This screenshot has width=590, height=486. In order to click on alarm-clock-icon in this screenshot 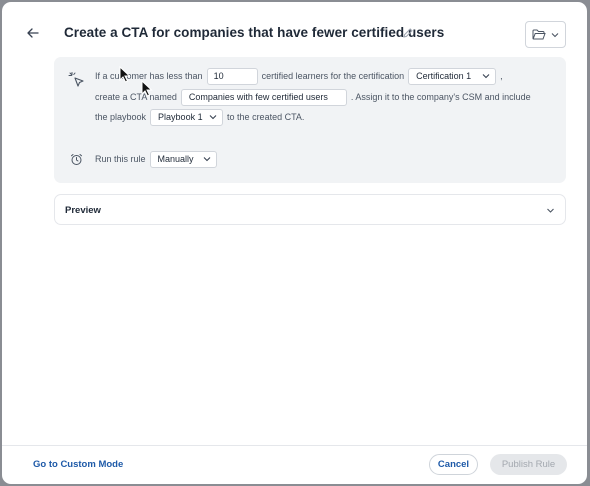, I will do `click(76, 159)`.